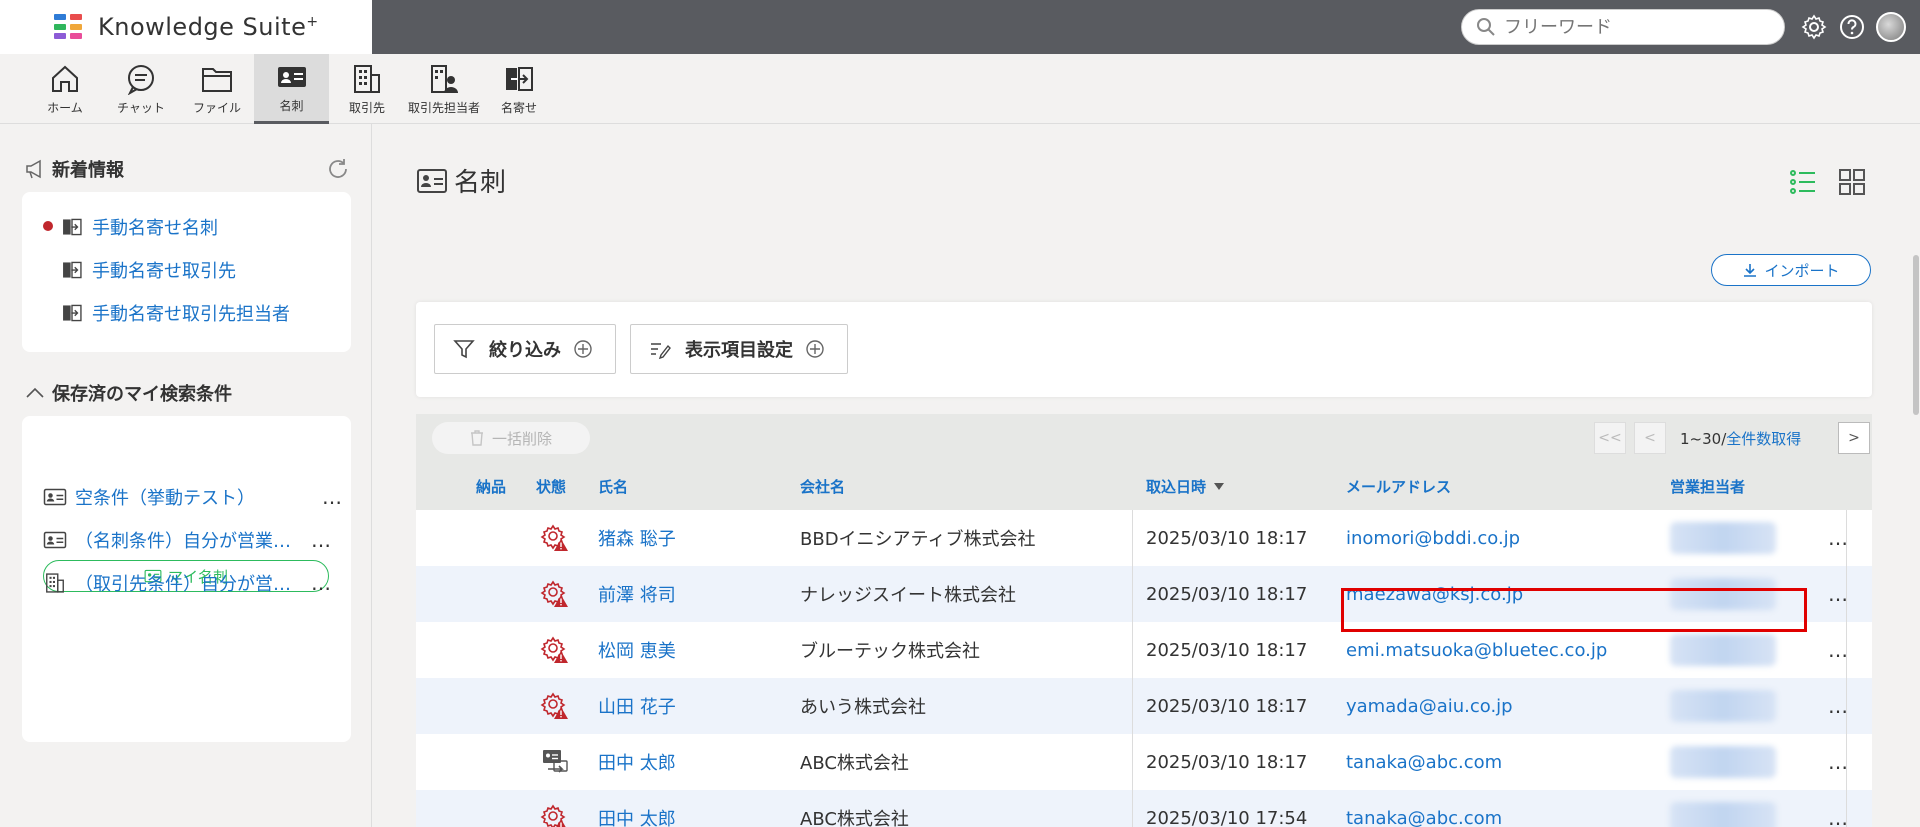  Describe the element at coordinates (444, 89) in the screenshot. I see `nav-contacts: 取引先担当者` at that location.